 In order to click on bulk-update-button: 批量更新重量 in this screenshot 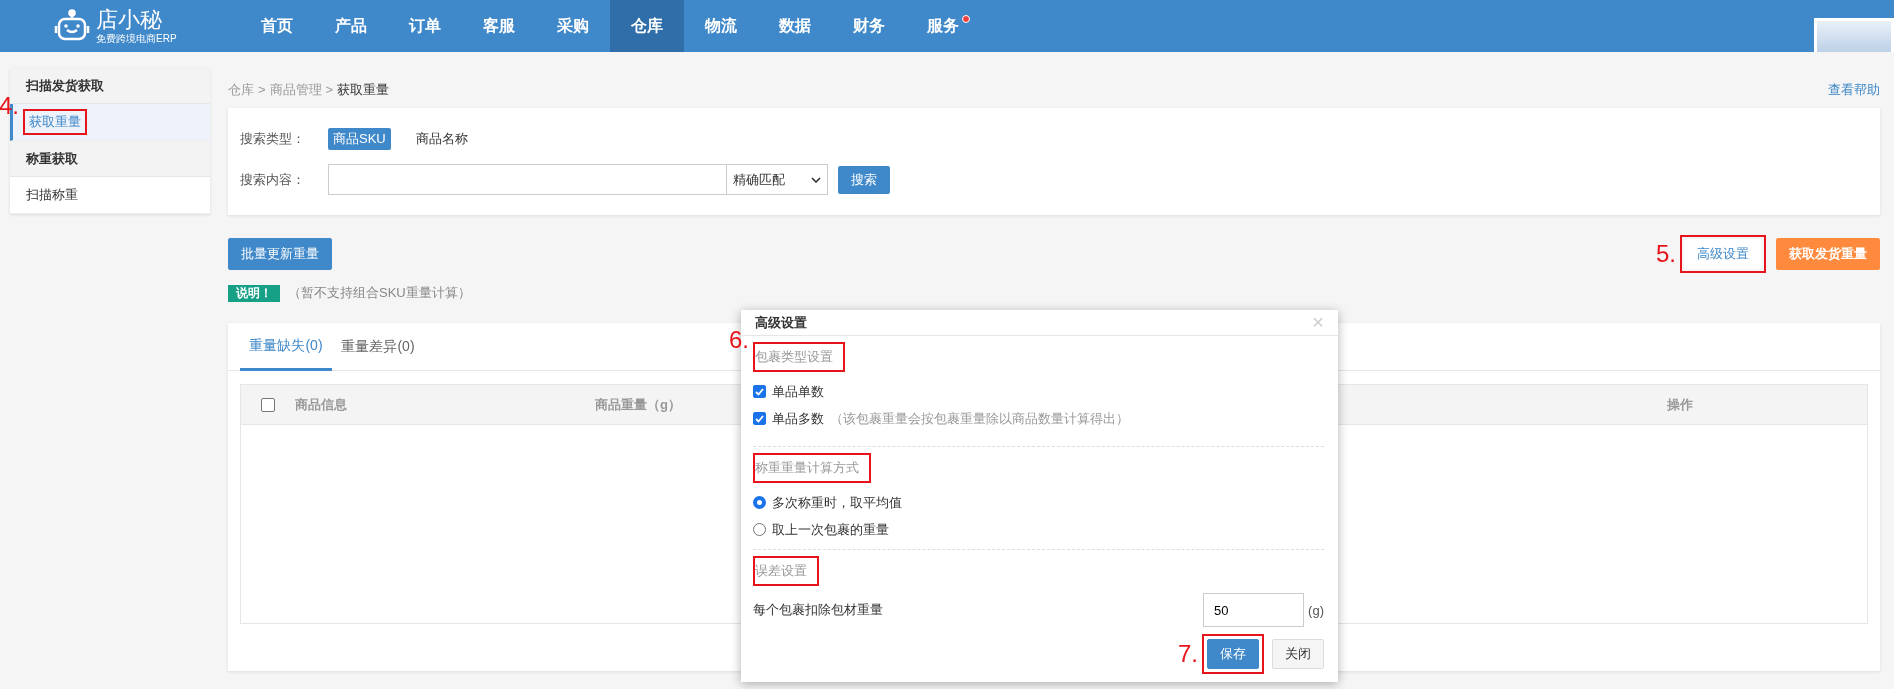, I will do `click(280, 254)`.